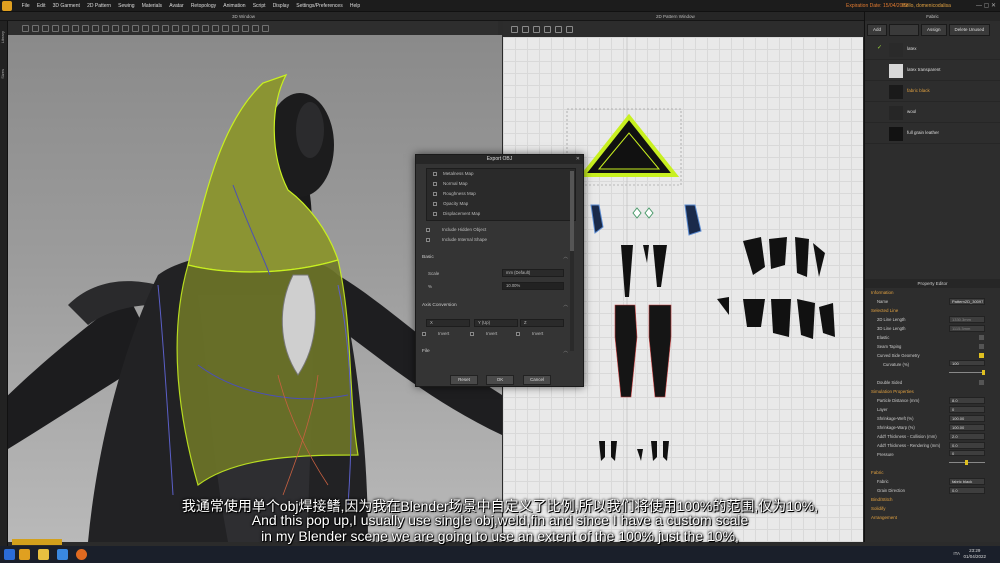  I want to click on window-controls-icon: — ▢ ✕, so click(986, 6).